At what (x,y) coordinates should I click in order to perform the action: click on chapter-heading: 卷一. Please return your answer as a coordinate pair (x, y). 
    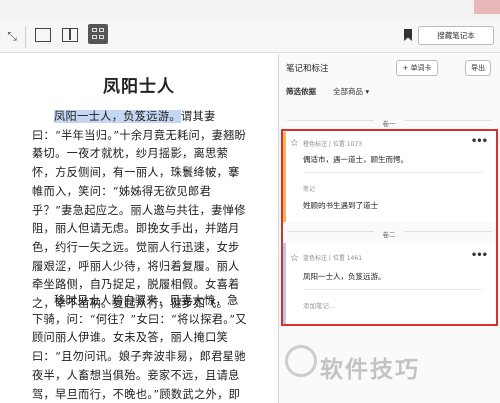
    Looking at the image, I should click on (389, 123).